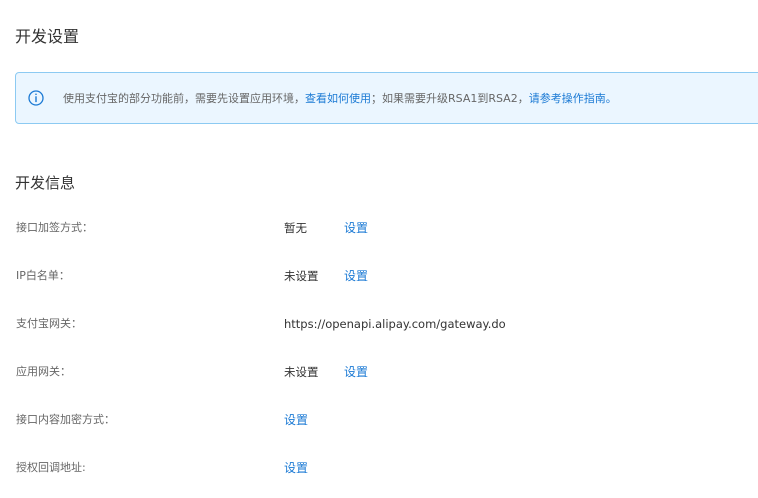 The image size is (758, 498). What do you see at coordinates (573, 98) in the screenshot?
I see `guide-link: 请参考操作指南。` at bounding box center [573, 98].